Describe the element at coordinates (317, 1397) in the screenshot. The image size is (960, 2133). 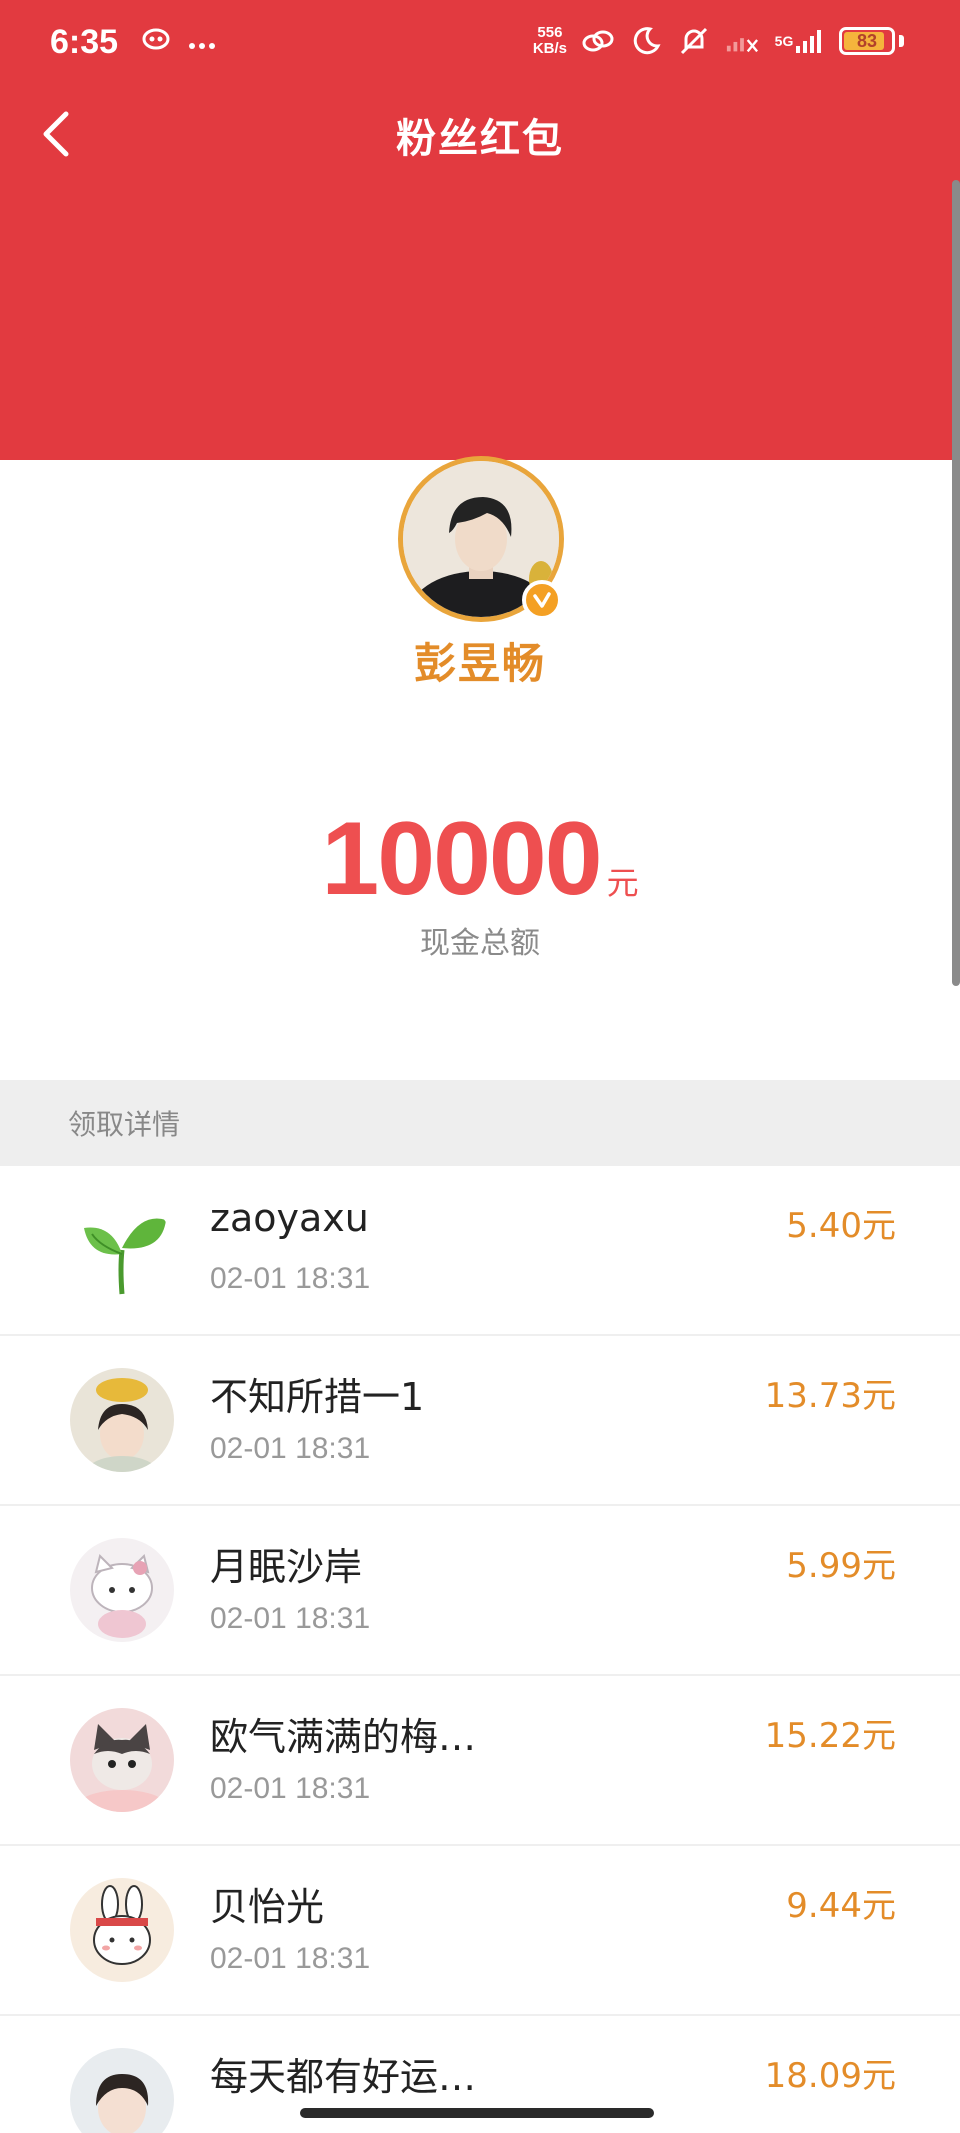
I see `claimer-name: 不知所措一1` at that location.